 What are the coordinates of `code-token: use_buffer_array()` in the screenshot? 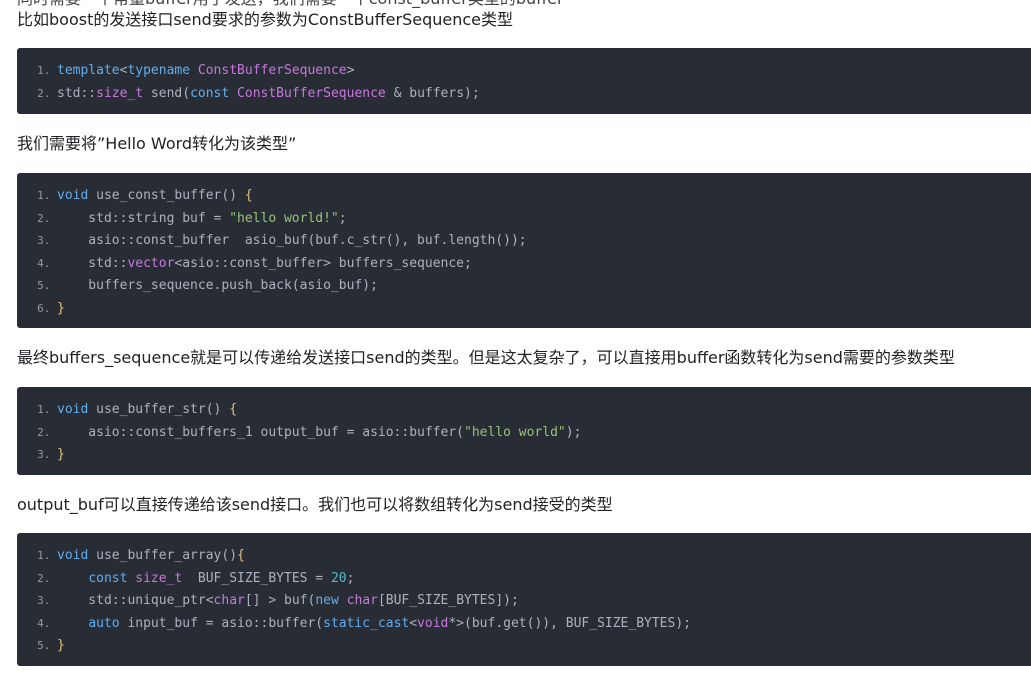 It's located at (163, 555).